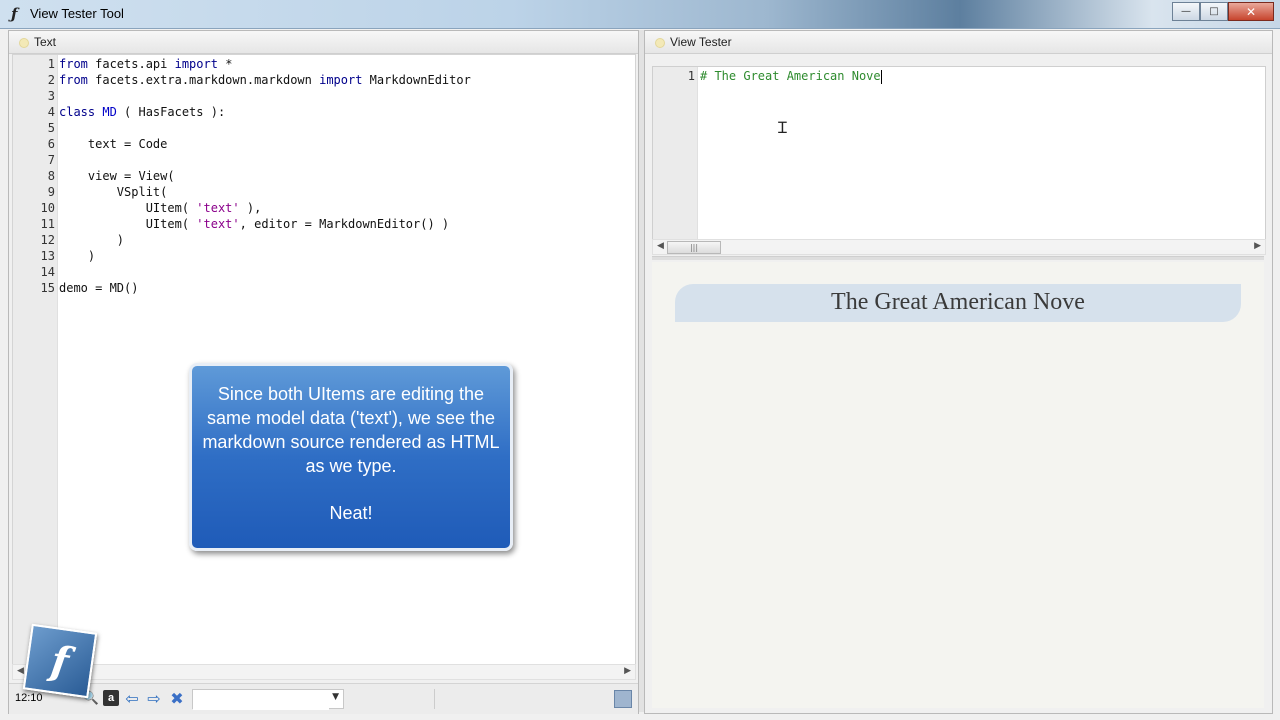 This screenshot has height=720, width=1280. I want to click on code-token: demo = MD(), so click(99, 288).